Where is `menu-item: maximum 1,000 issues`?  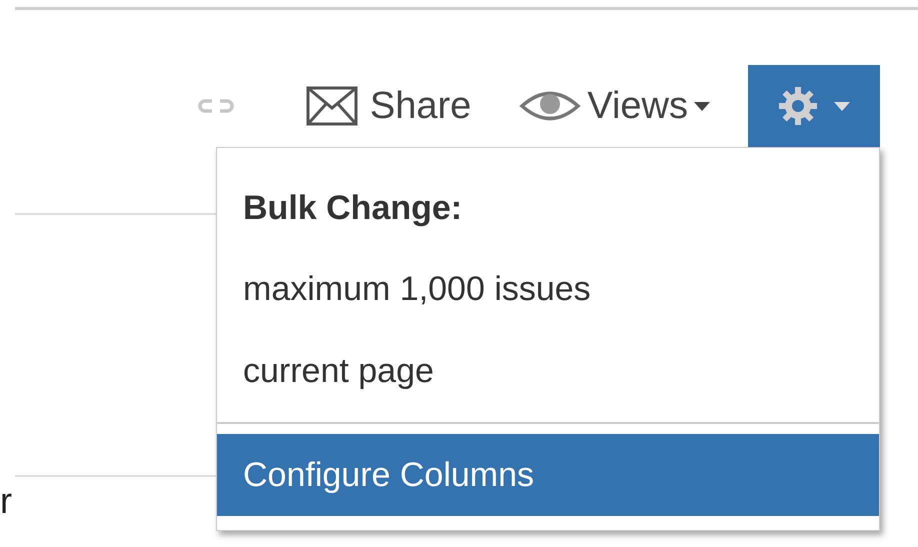 menu-item: maximum 1,000 issues is located at coordinates (548, 289).